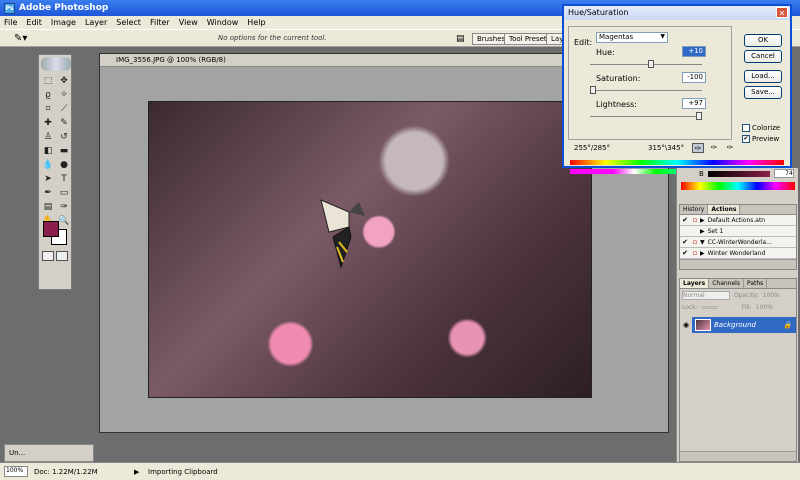 The height and width of the screenshot is (480, 800). I want to click on close-icon: ✕, so click(782, 12).